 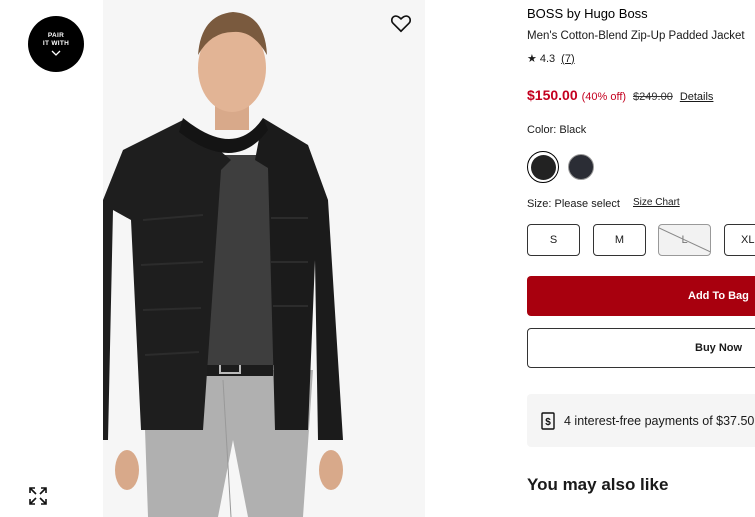 What do you see at coordinates (573, 204) in the screenshot?
I see `size-label: Size: Please select` at bounding box center [573, 204].